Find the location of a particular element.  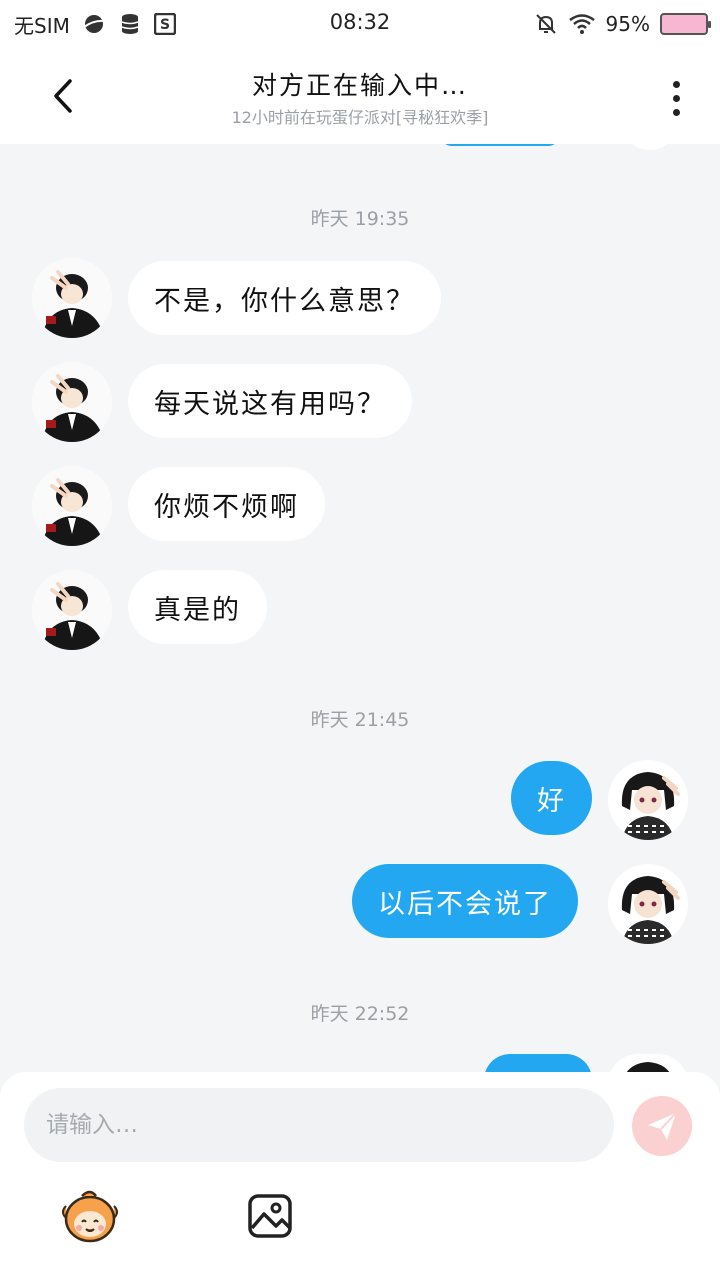

message-bubble-outgoing: 好 is located at coordinates (551, 798).